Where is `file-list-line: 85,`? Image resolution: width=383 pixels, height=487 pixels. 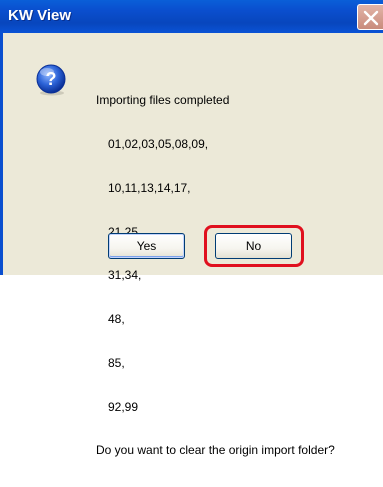 file-list-line: 85, is located at coordinates (116, 362).